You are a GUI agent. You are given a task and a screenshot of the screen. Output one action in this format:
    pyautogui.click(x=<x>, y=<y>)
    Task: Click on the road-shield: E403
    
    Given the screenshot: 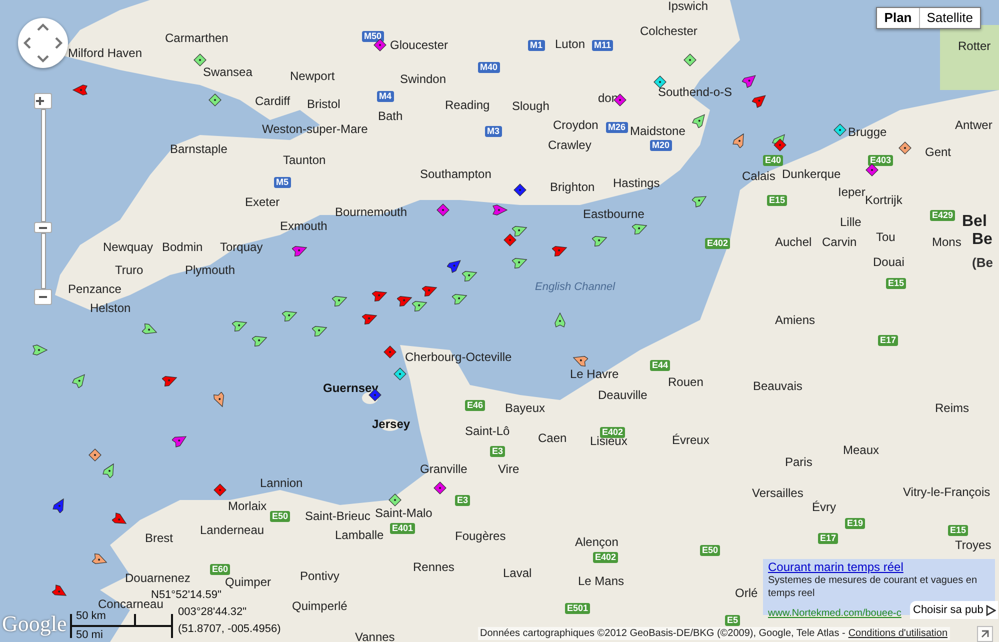 What is the action you would take?
    pyautogui.click(x=881, y=160)
    